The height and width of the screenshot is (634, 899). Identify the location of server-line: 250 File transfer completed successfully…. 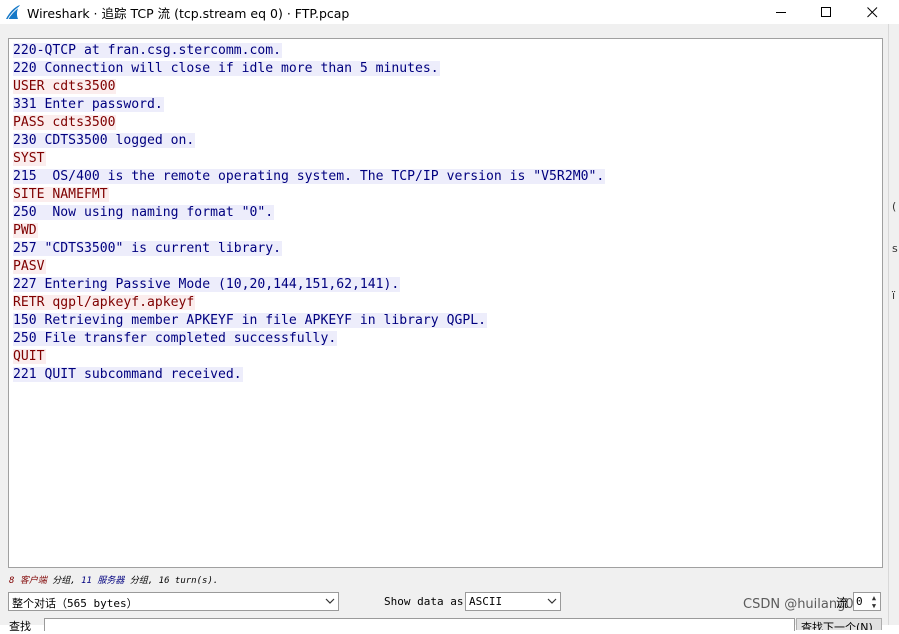
(447, 339).